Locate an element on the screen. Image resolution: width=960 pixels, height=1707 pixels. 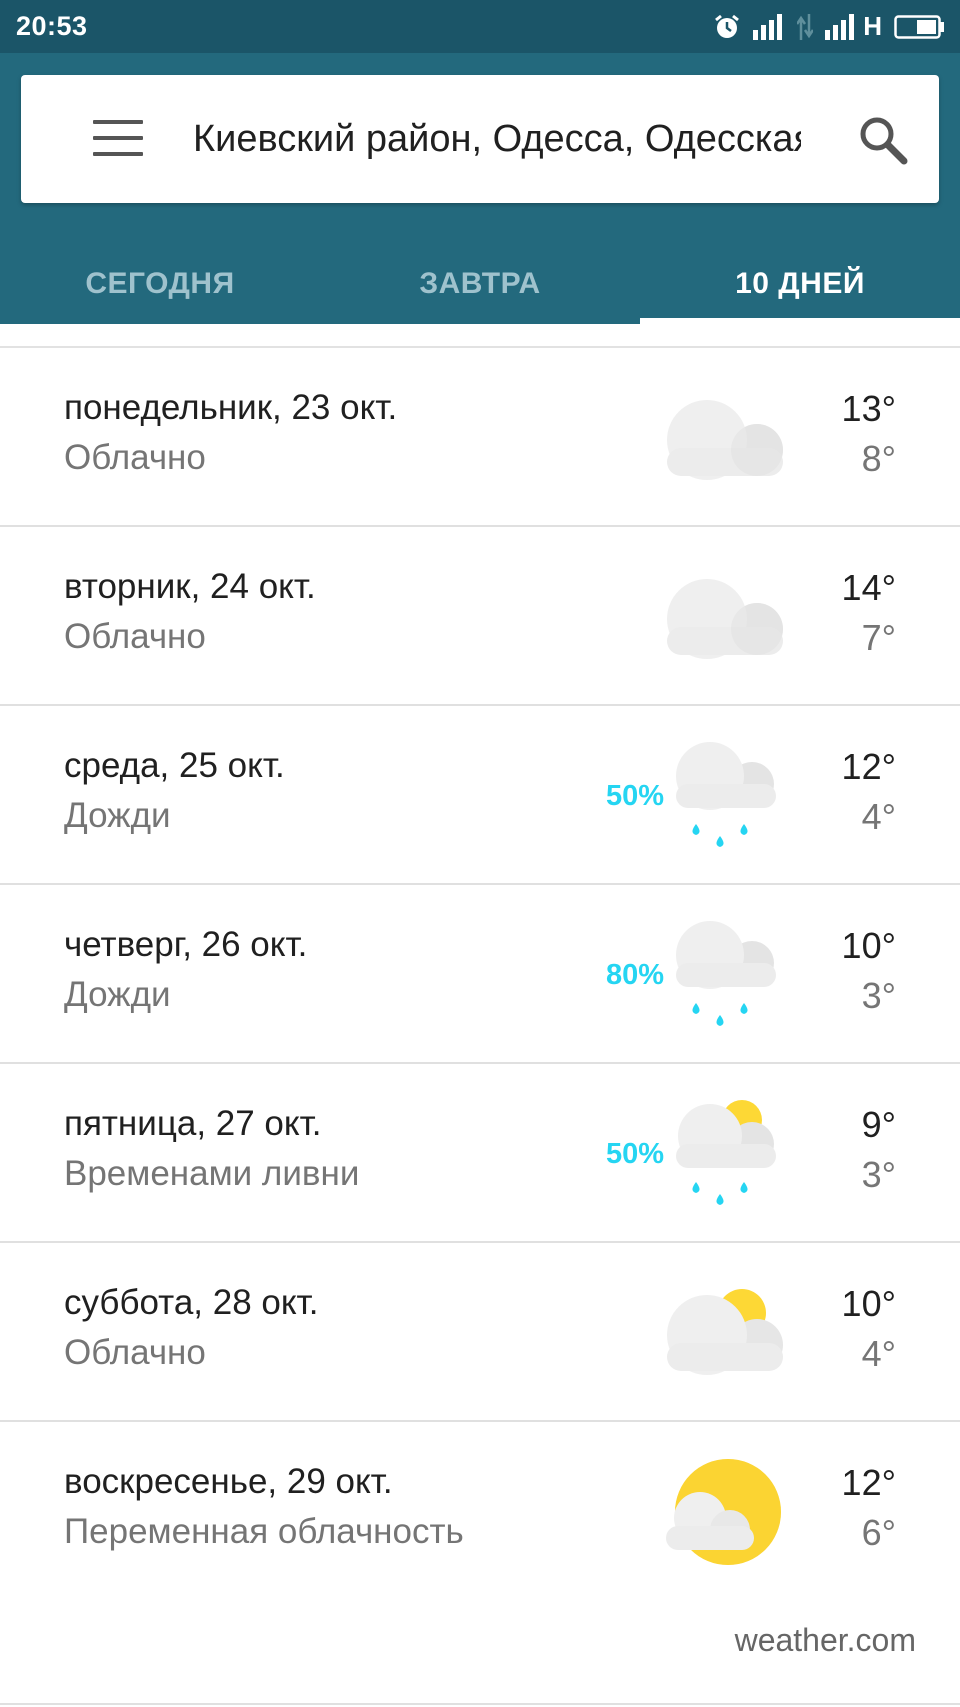
data-transfer-icon is located at coordinates (805, 26).